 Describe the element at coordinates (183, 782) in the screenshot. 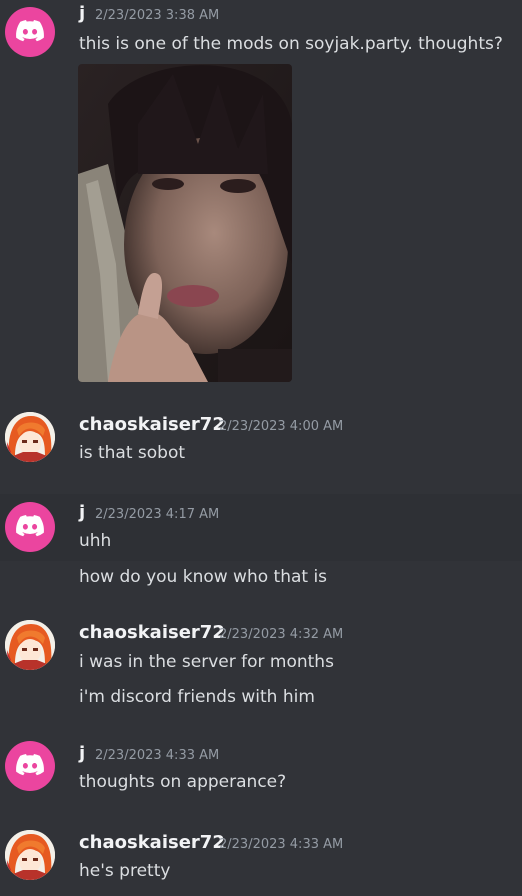

I see `message-text: thoughts on apperance?` at that location.